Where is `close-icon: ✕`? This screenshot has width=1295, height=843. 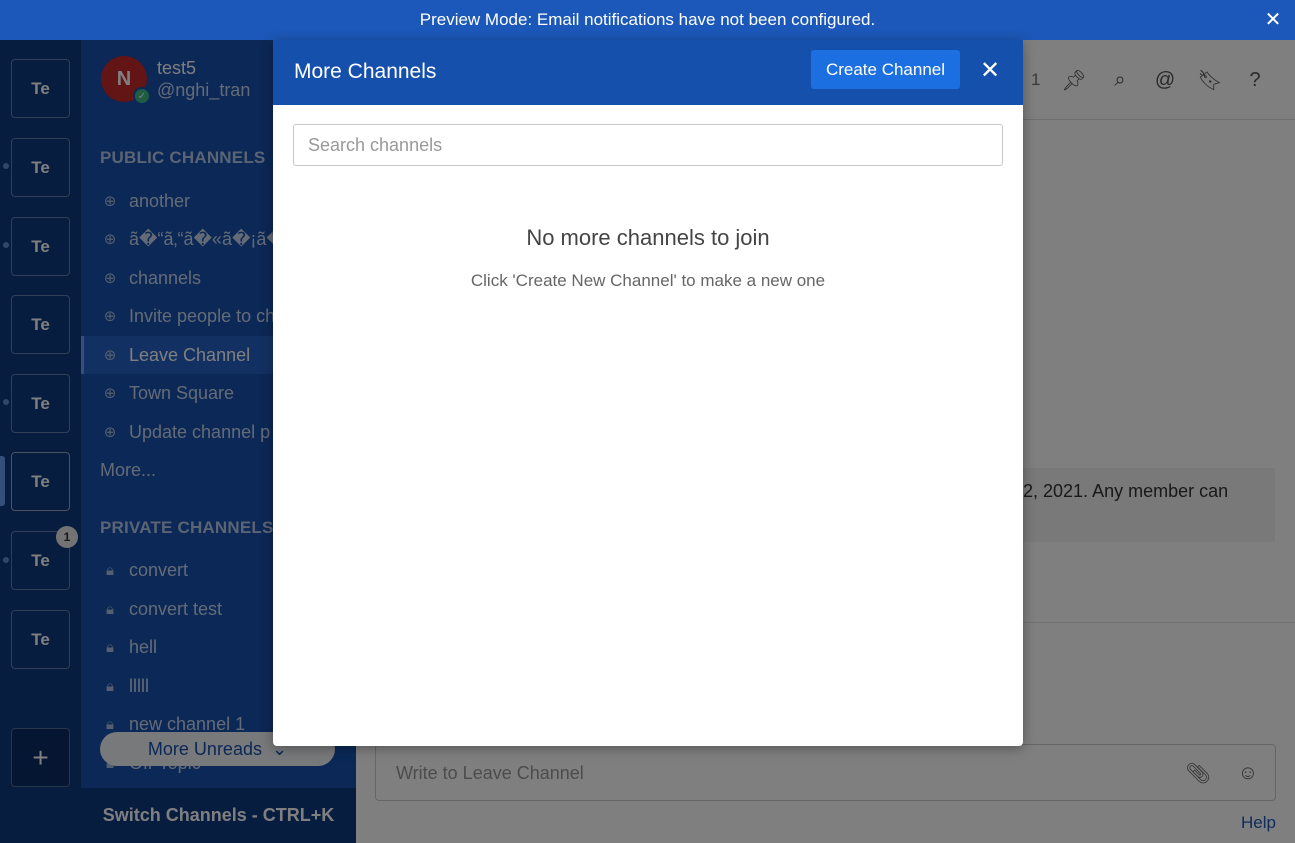
close-icon: ✕ is located at coordinates (990, 70).